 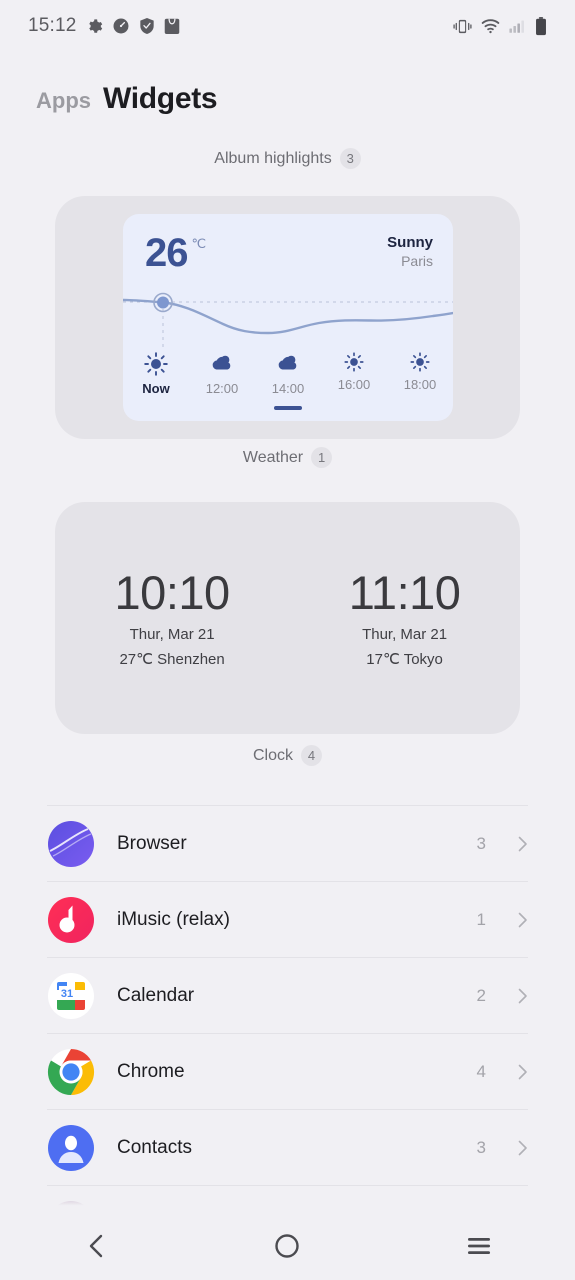 I want to click on status-bar-right, so click(x=500, y=26).